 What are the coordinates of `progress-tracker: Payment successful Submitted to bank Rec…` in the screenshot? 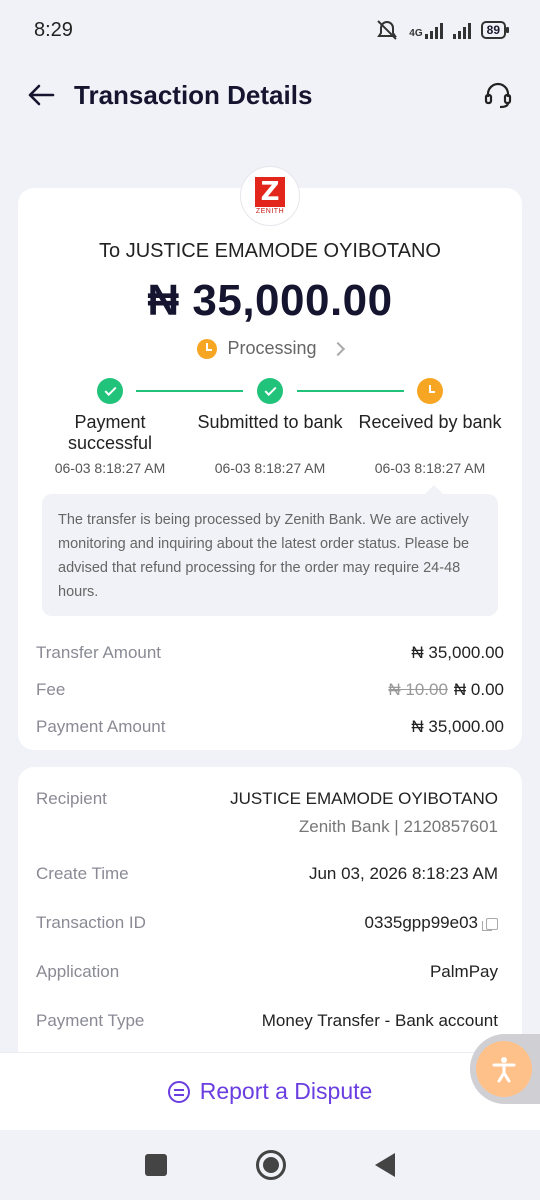 It's located at (270, 428).